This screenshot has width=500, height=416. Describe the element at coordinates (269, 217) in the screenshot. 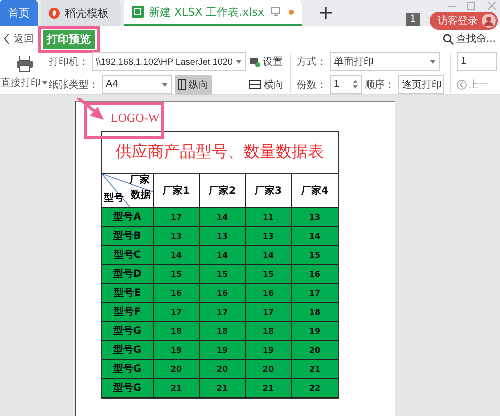

I see `table-cell: 11` at that location.